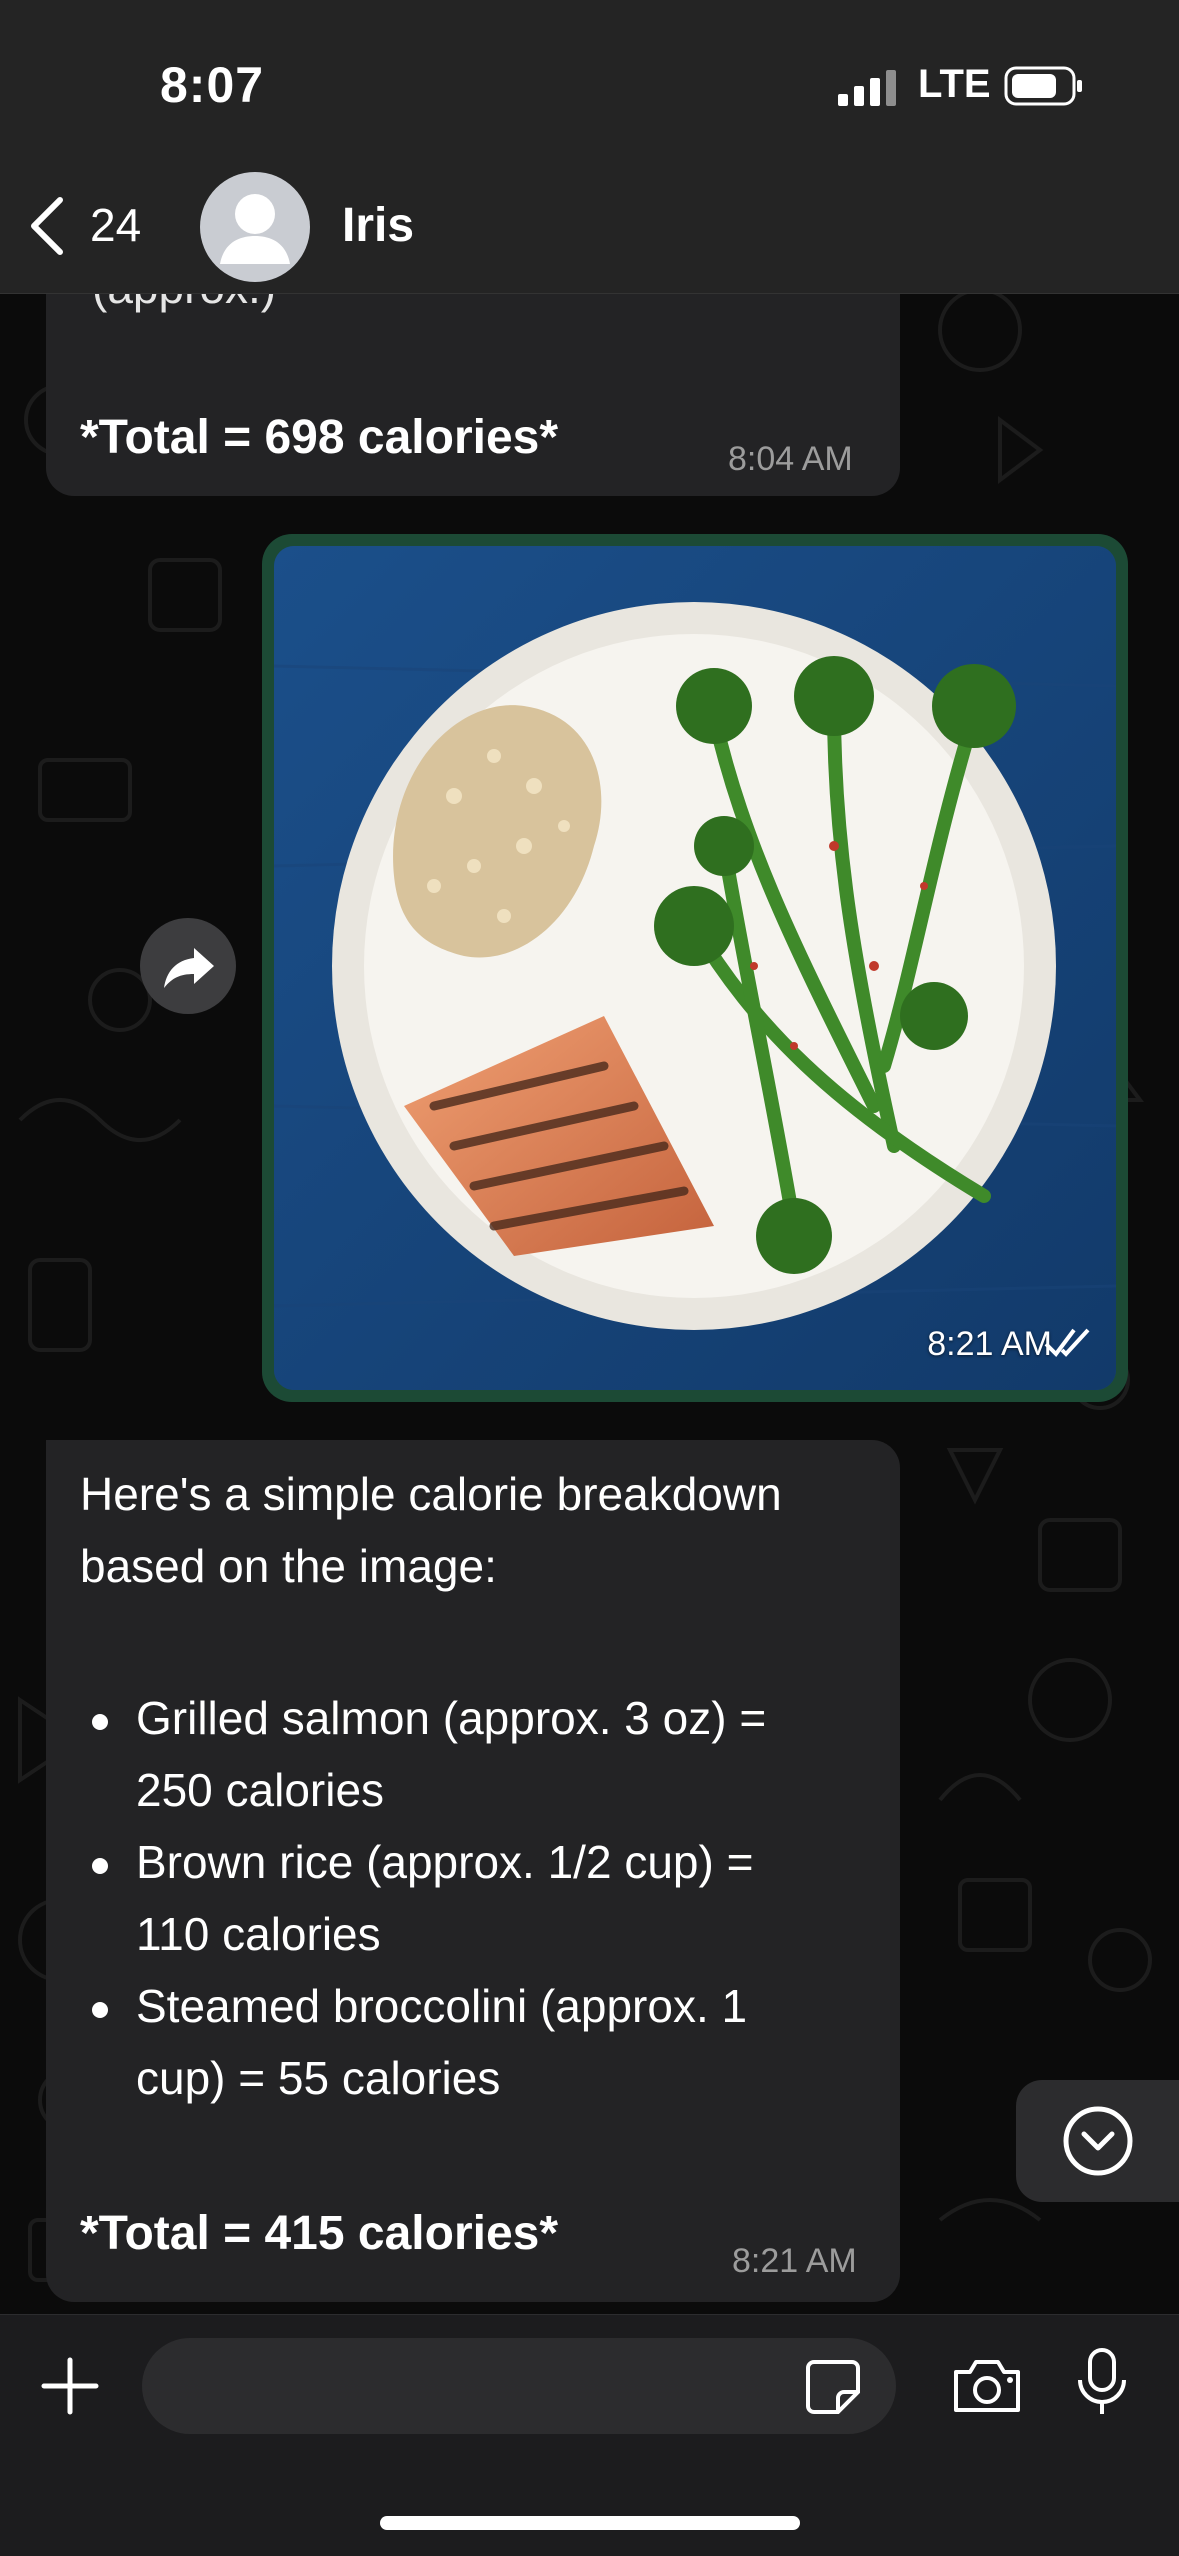  Describe the element at coordinates (319, 2233) in the screenshot. I see `message-total: *Total = 415 calories*` at that location.